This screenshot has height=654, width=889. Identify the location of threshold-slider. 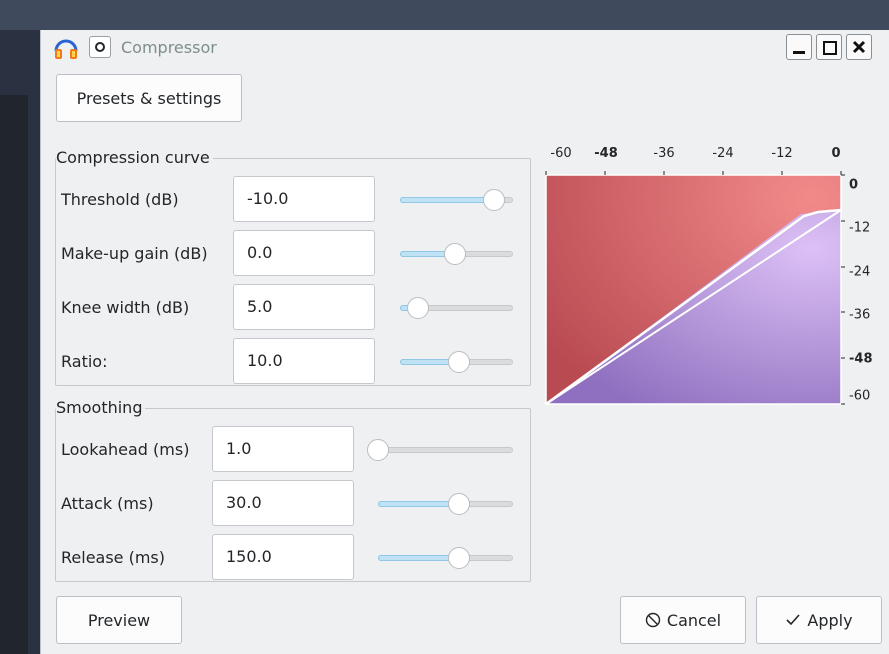
(456, 200).